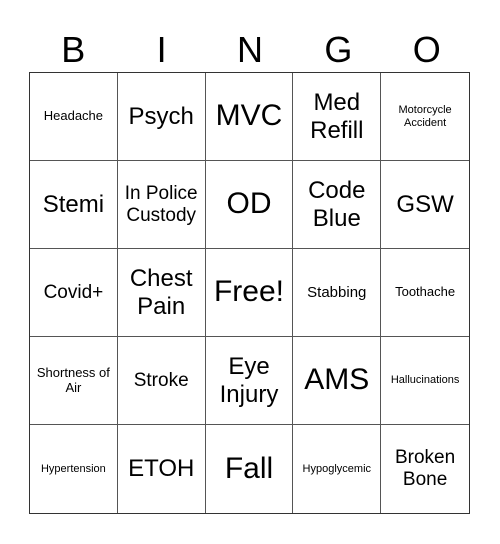 The width and height of the screenshot is (500, 544). I want to click on header-letter-o: O, so click(426, 49).